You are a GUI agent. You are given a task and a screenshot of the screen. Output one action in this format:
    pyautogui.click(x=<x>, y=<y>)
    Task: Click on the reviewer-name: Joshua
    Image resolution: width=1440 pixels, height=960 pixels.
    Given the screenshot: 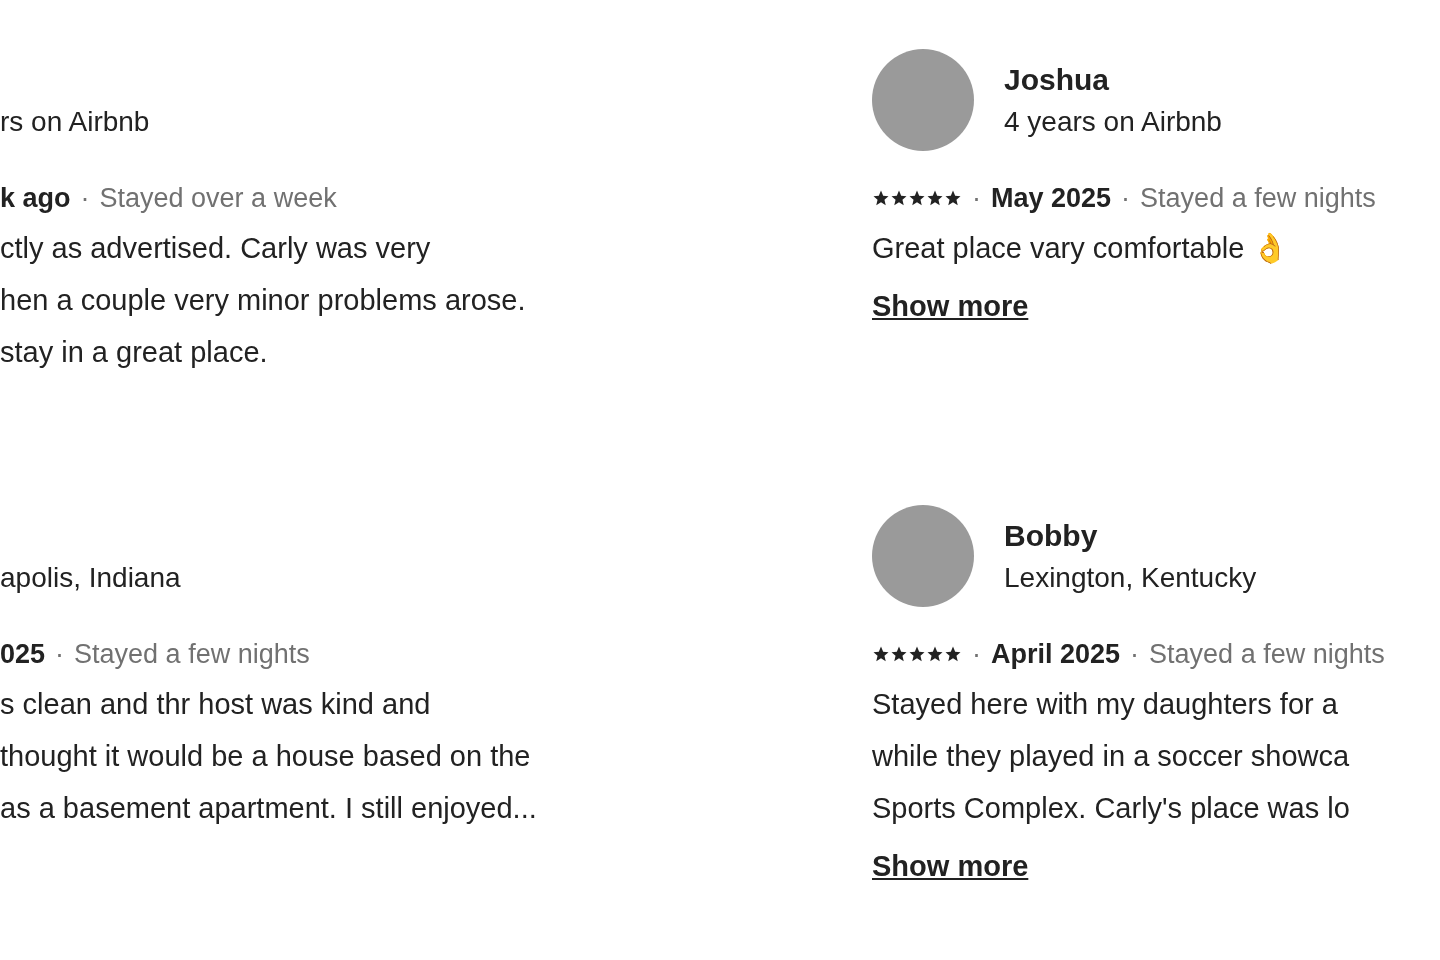 What is the action you would take?
    pyautogui.click(x=1057, y=80)
    